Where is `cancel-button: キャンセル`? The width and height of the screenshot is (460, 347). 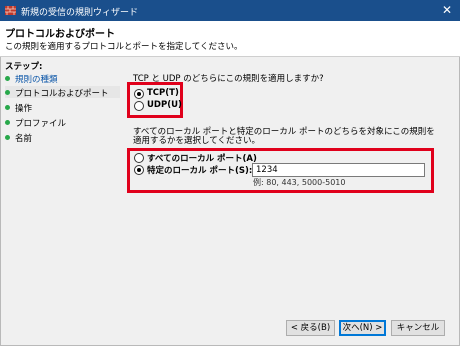
cancel-button: キャンセル is located at coordinates (418, 328).